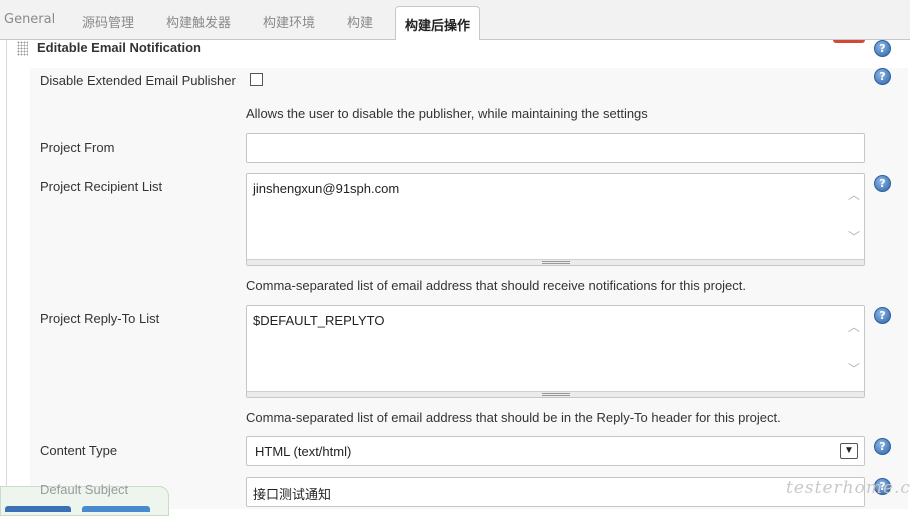  Describe the element at coordinates (360, 22) in the screenshot. I see `tab-build: 构建` at that location.